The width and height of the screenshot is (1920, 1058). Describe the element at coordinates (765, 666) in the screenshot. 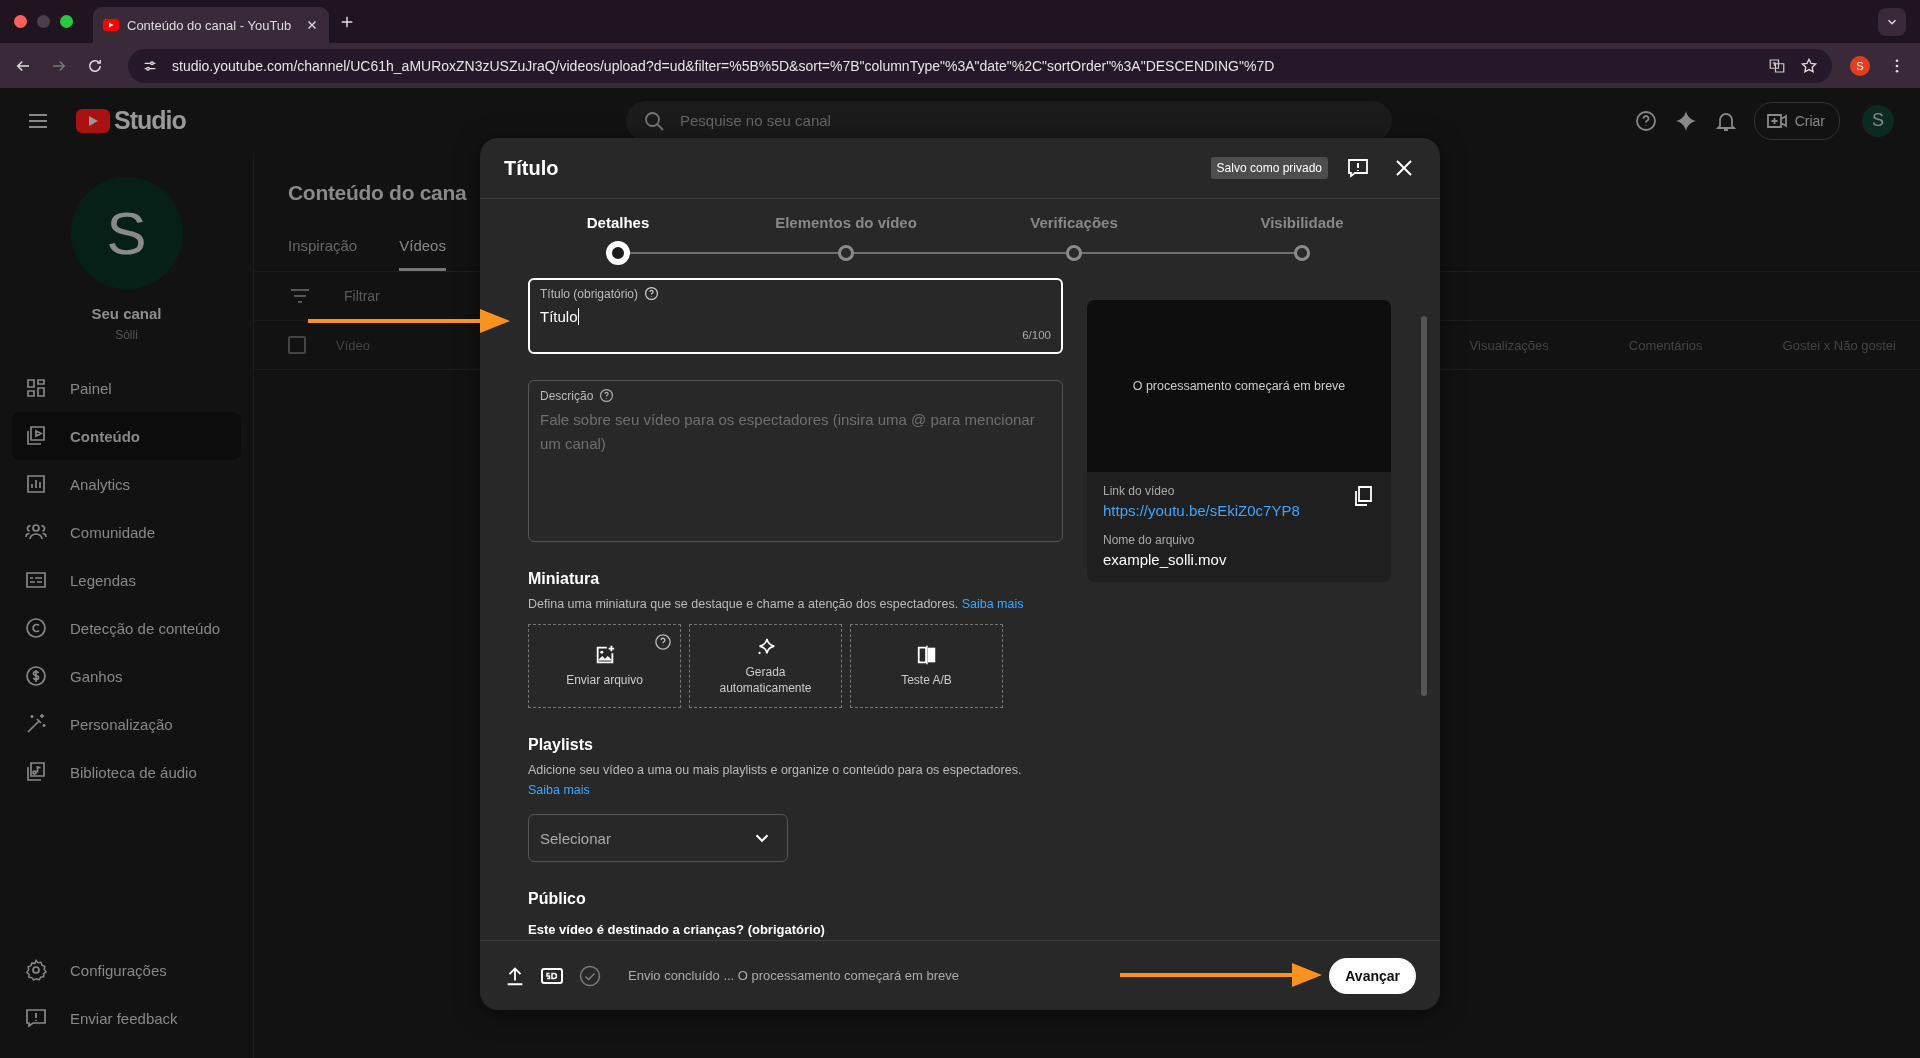

I see `thumbnail-option: Gerada automaticamente` at that location.